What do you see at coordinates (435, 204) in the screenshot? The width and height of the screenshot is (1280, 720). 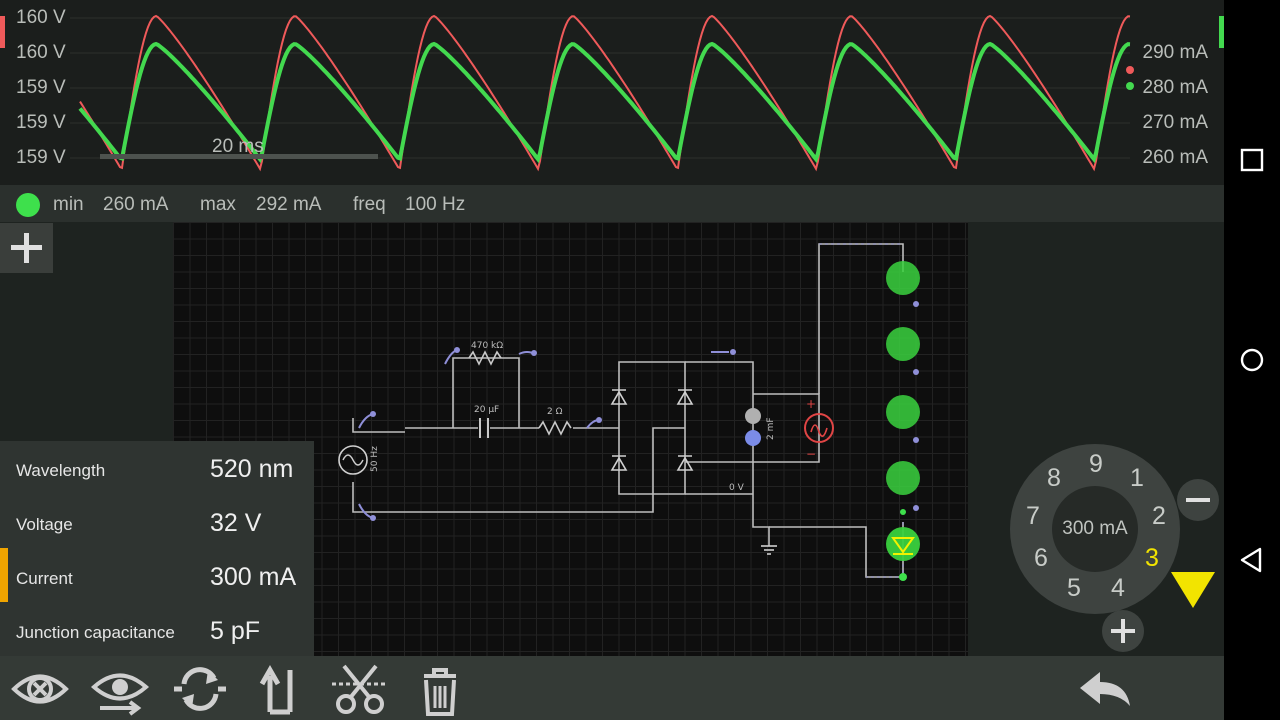 I see `freq-value: 100 Hz` at bounding box center [435, 204].